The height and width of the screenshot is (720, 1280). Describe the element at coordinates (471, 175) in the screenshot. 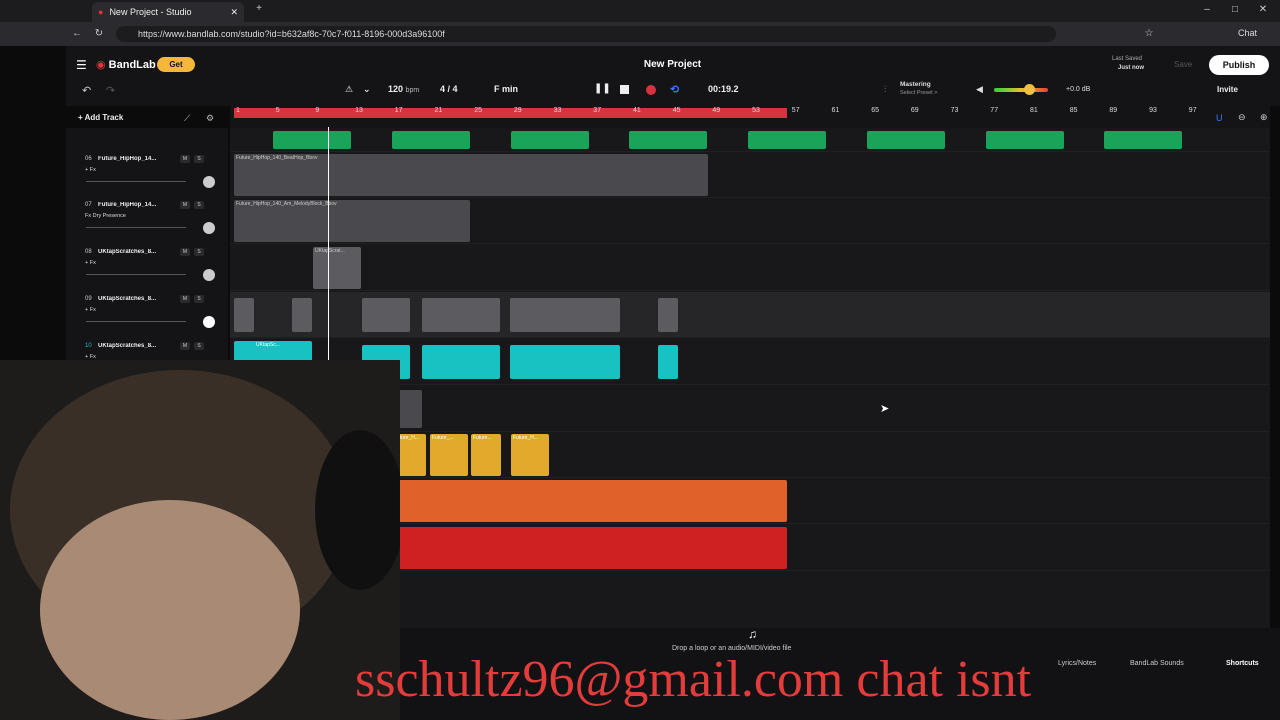

I see `audio-clip: Future_HipHop_140_BeatHop_Bbov` at that location.